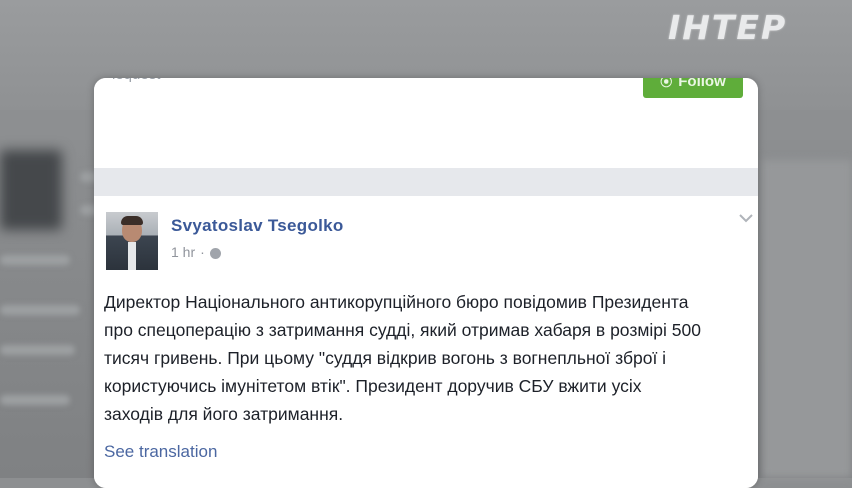  What do you see at coordinates (224, 414) in the screenshot?
I see `post-text-line: заходів для його затримання.` at bounding box center [224, 414].